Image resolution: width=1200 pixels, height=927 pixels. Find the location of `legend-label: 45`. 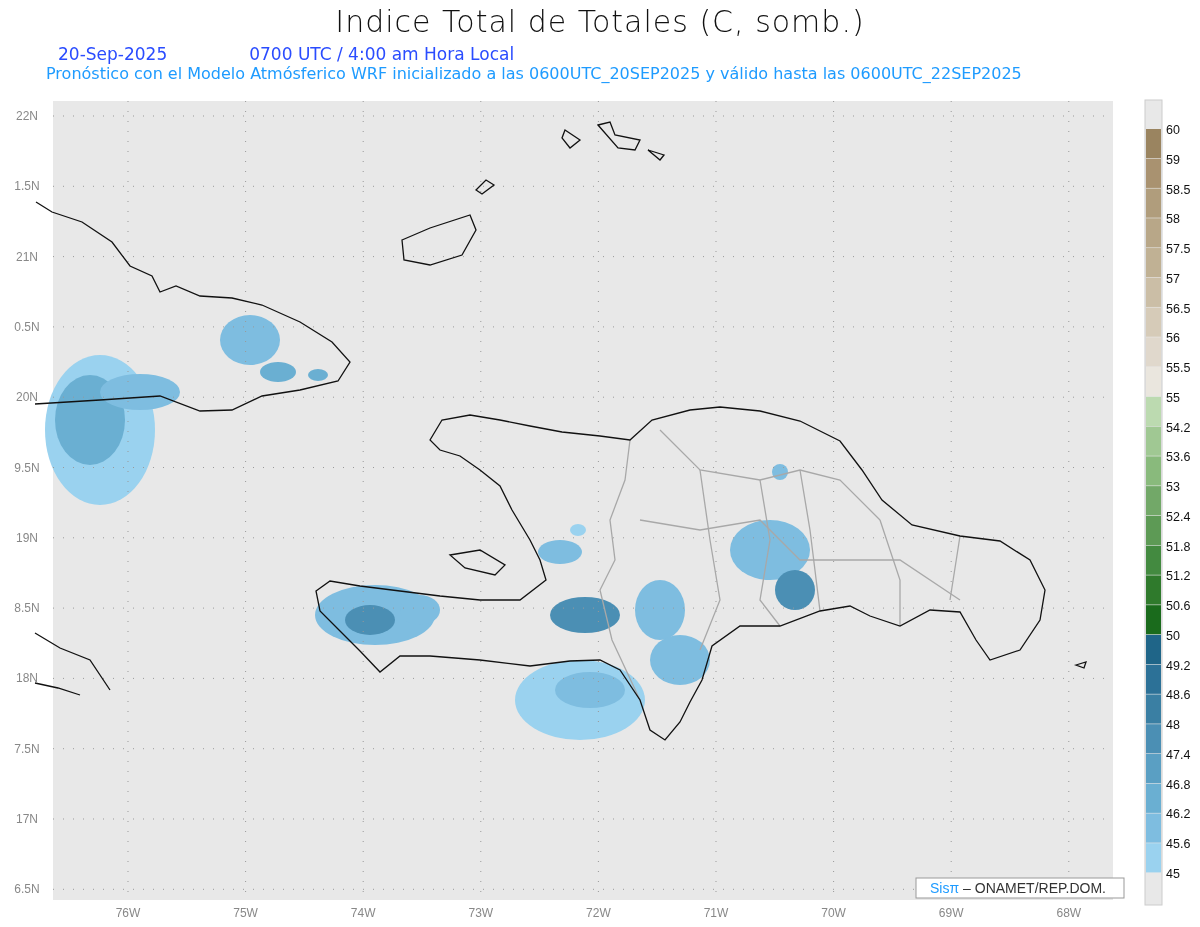

legend-label: 45 is located at coordinates (1173, 874).